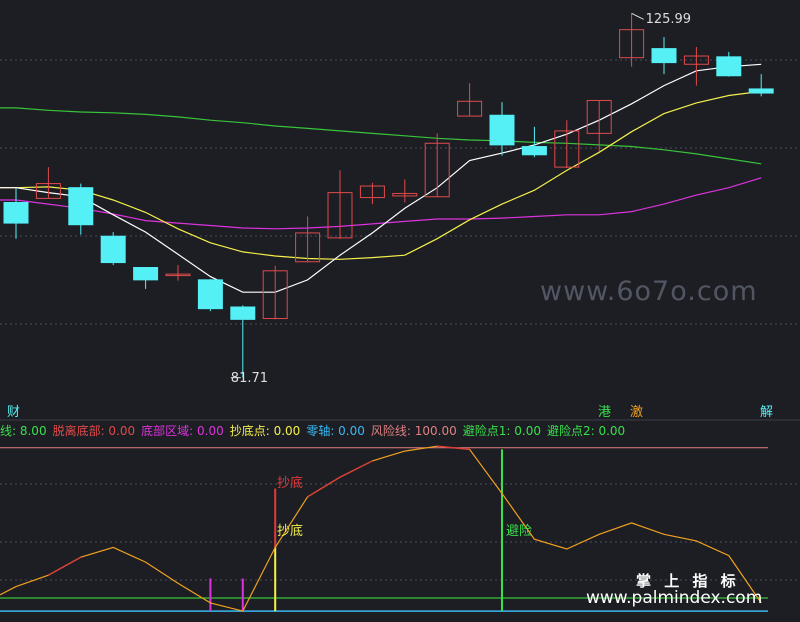 The height and width of the screenshot is (622, 800). Describe the element at coordinates (501, 431) in the screenshot. I see `legend-risk-point-1: 避险点1: 0.00` at that location.